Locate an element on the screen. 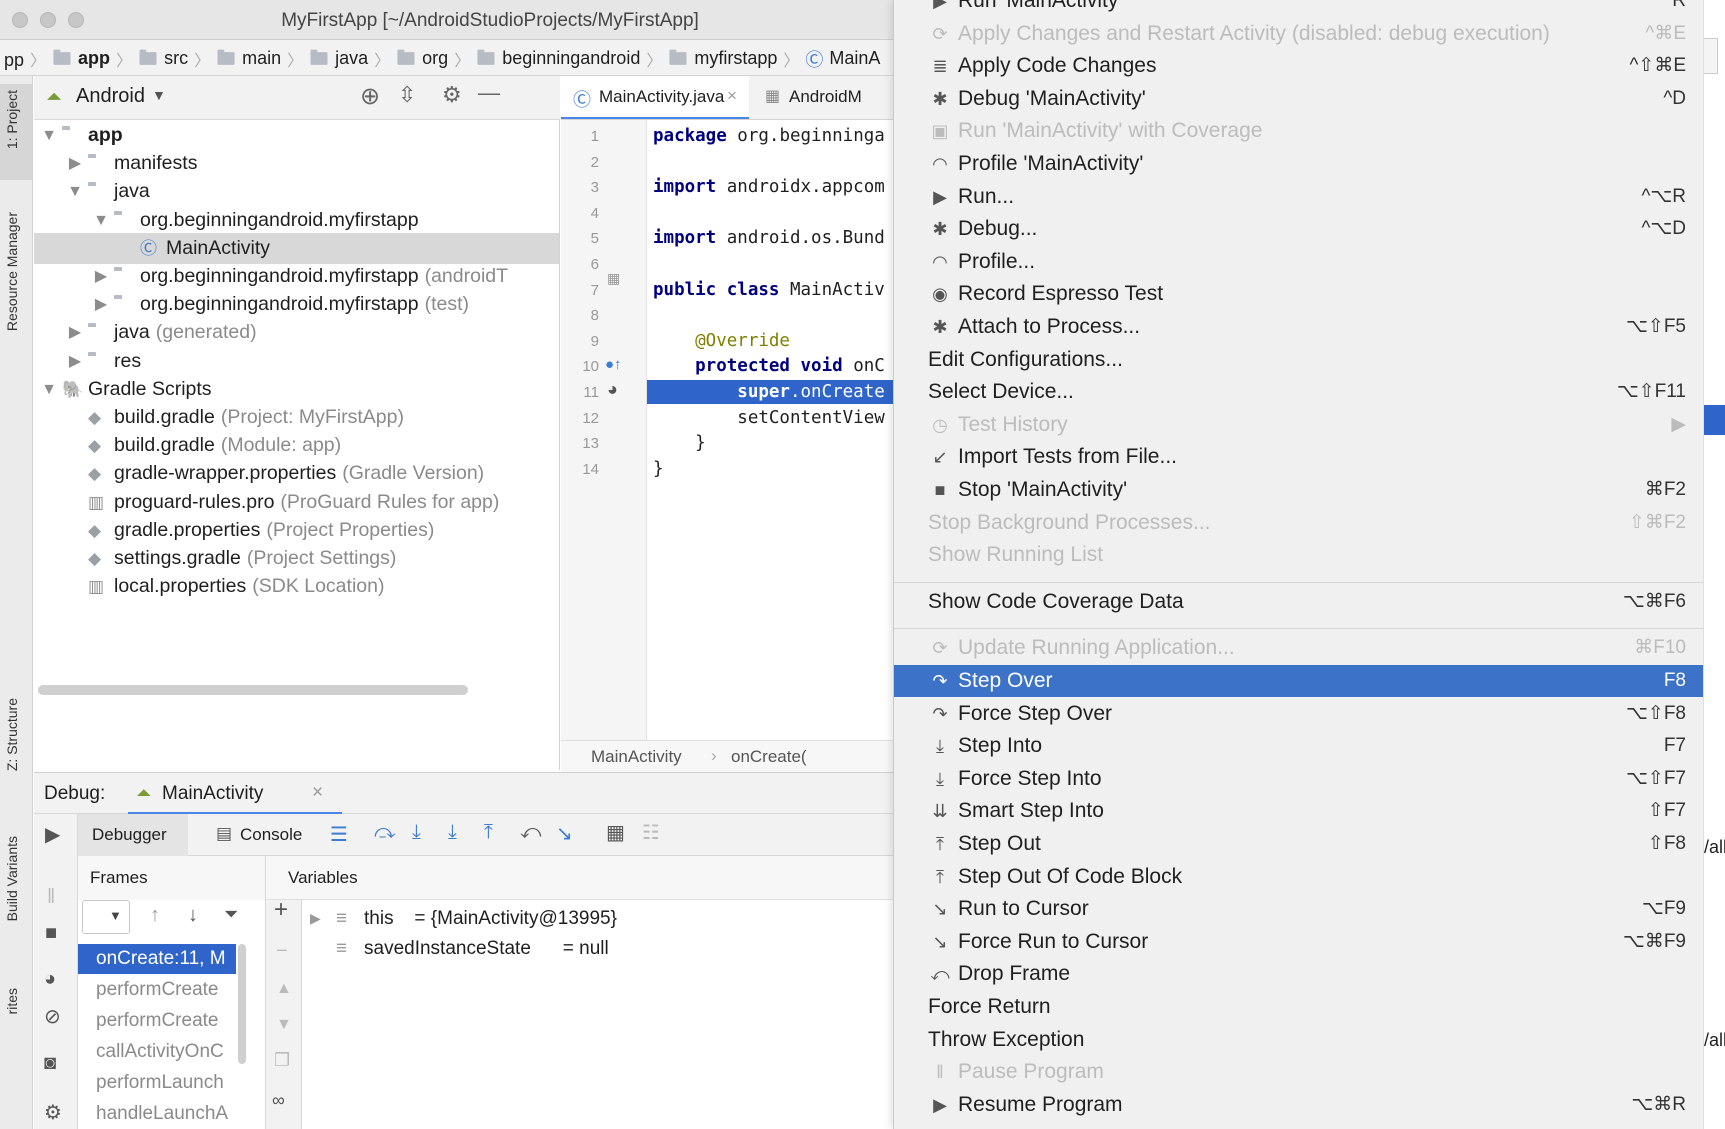 The height and width of the screenshot is (1129, 1725). frame-row: onCreate:11, M is located at coordinates (157, 959).